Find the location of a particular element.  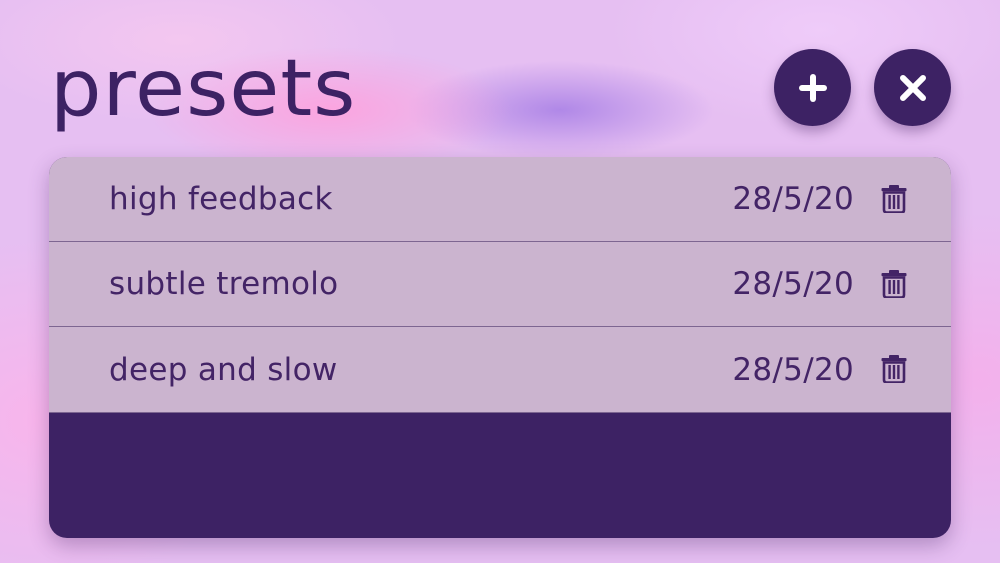

close-button is located at coordinates (912, 87).